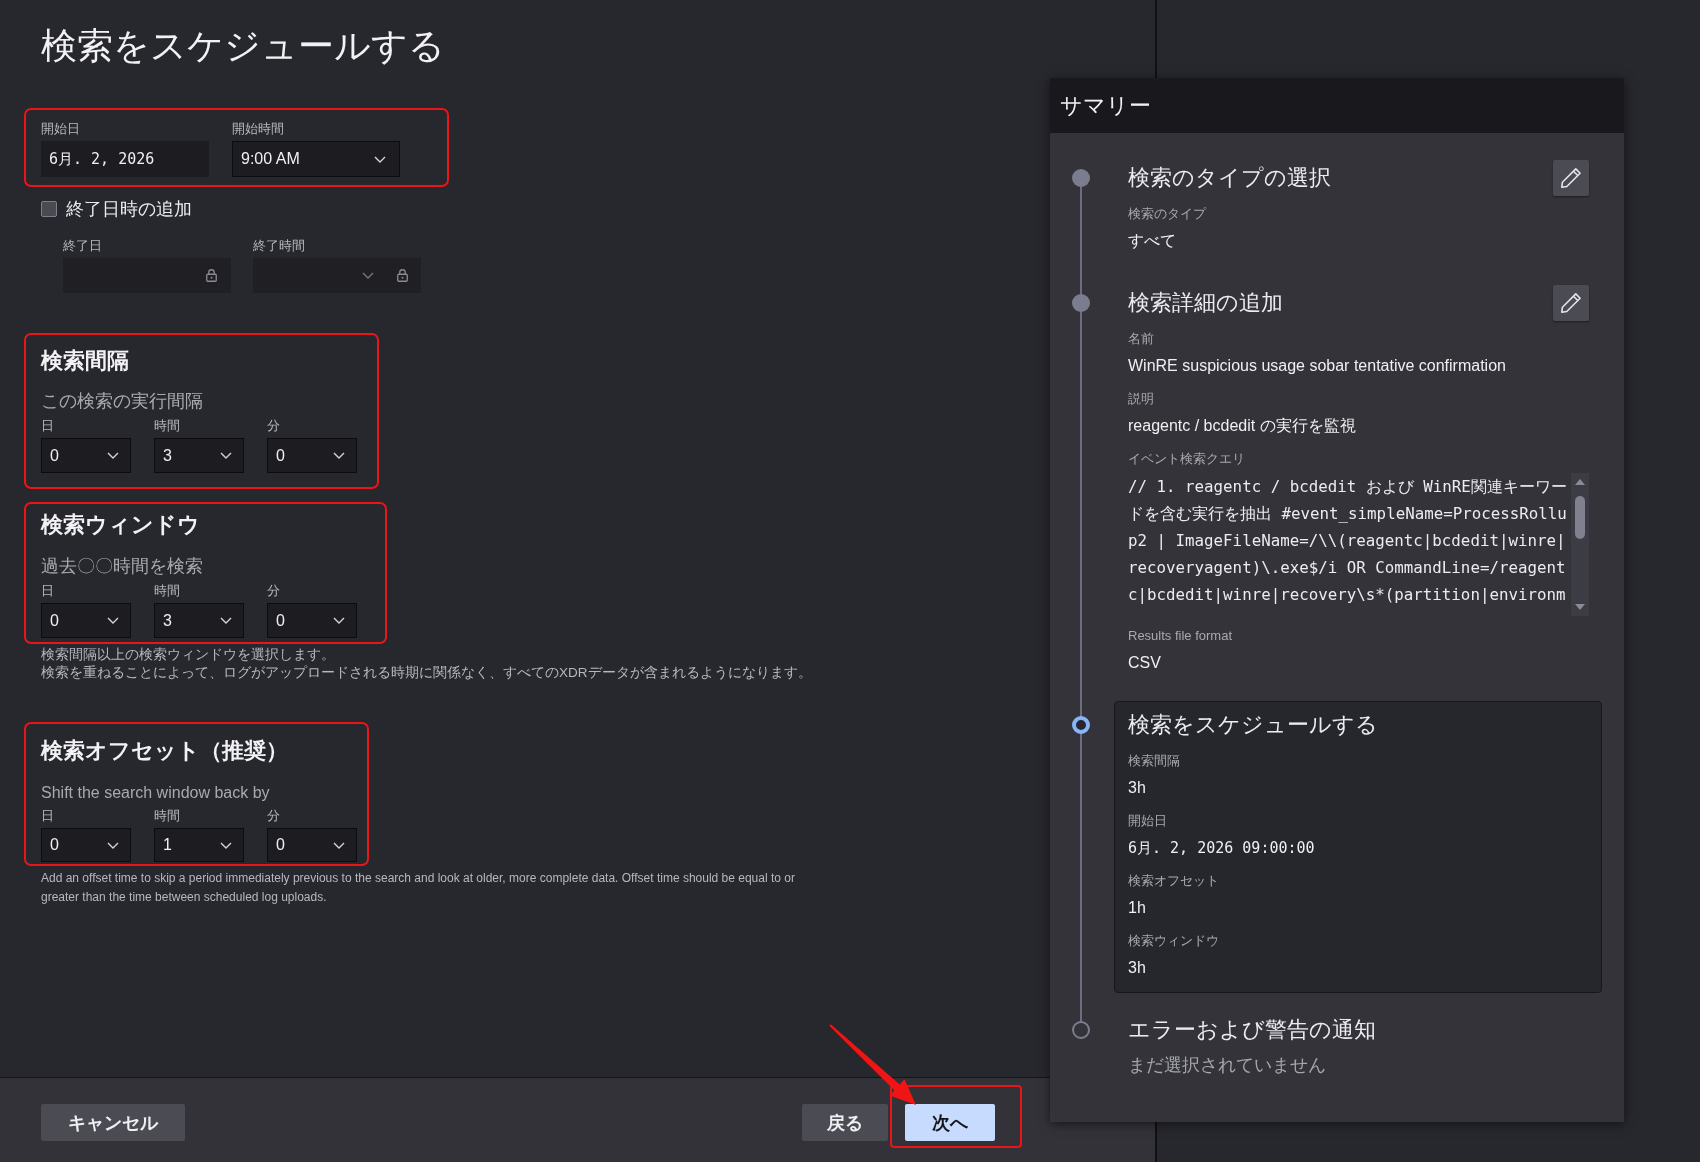 This screenshot has width=1700, height=1162. I want to click on summary-title: サマリー, so click(1105, 105).